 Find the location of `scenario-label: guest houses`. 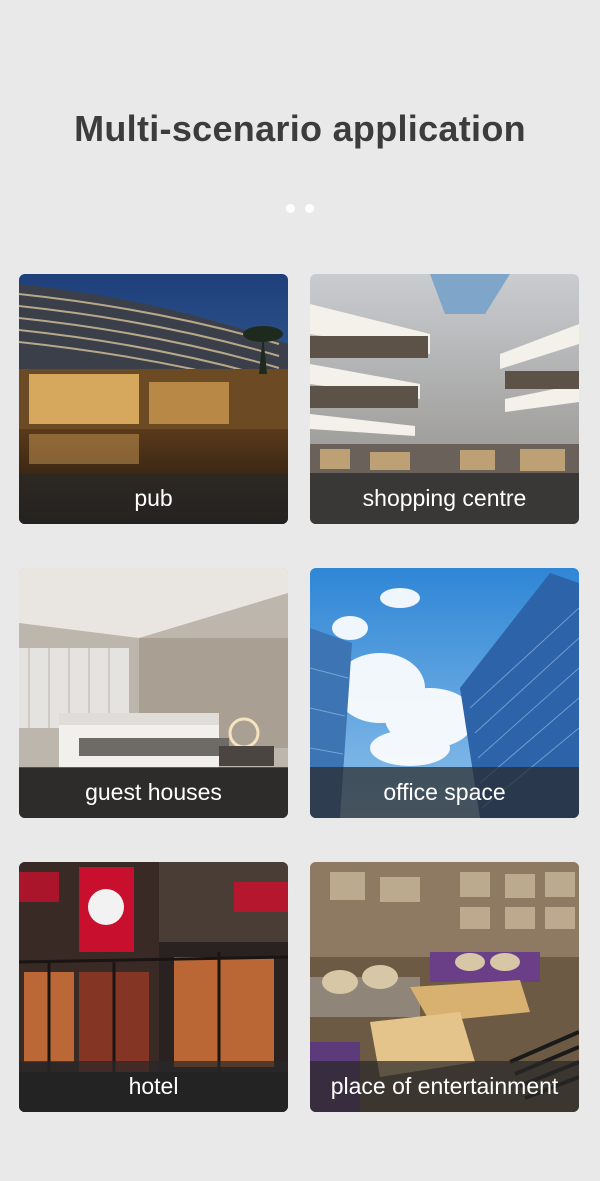

scenario-label: guest houses is located at coordinates (153, 792).